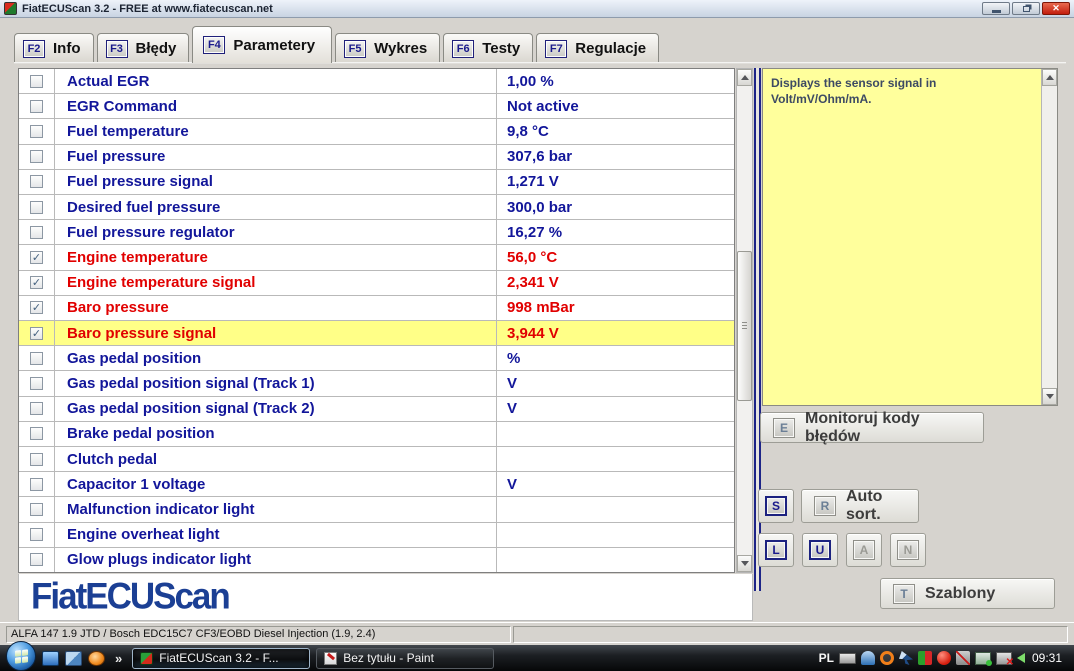 This screenshot has height=671, width=1074. Describe the element at coordinates (924, 658) in the screenshot. I see `tray-sync-icon` at that location.